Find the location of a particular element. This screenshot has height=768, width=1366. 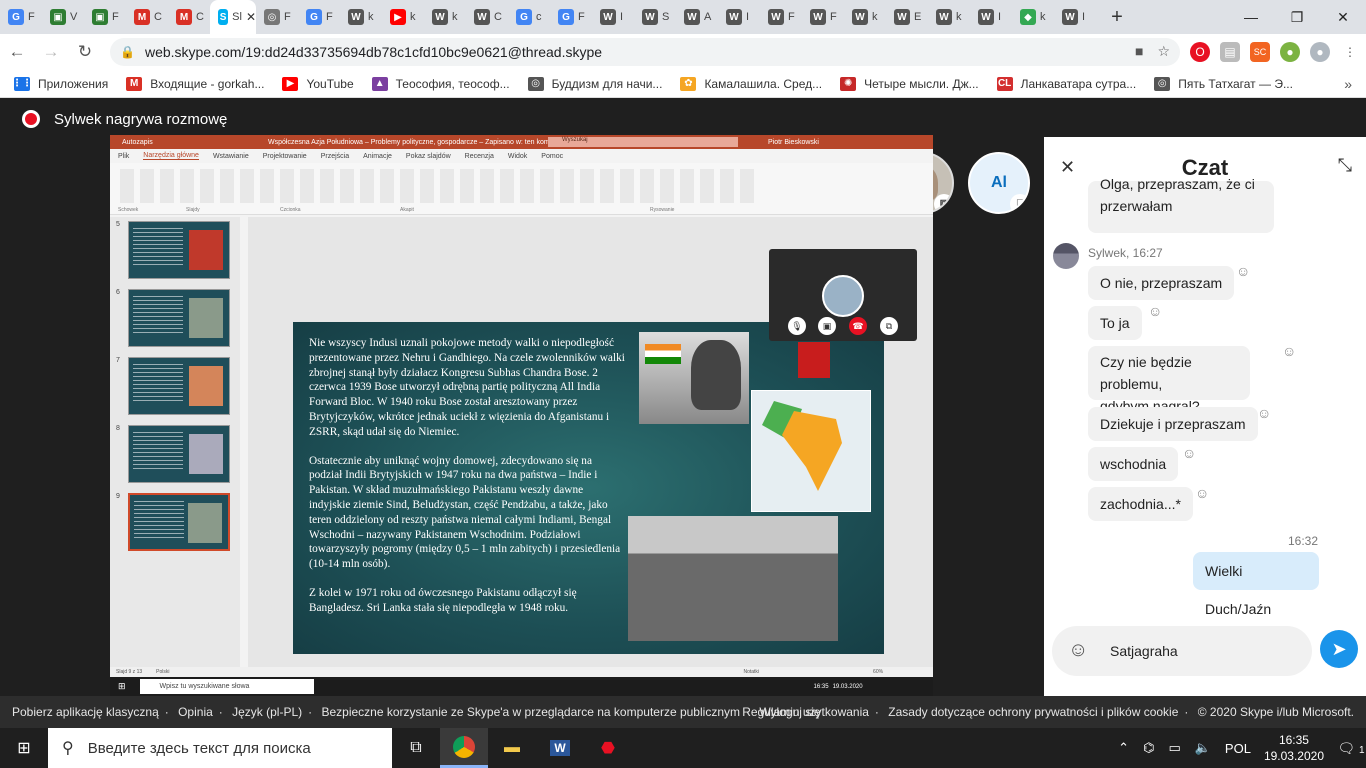

footer-link: Opinia is located at coordinates (195, 712).